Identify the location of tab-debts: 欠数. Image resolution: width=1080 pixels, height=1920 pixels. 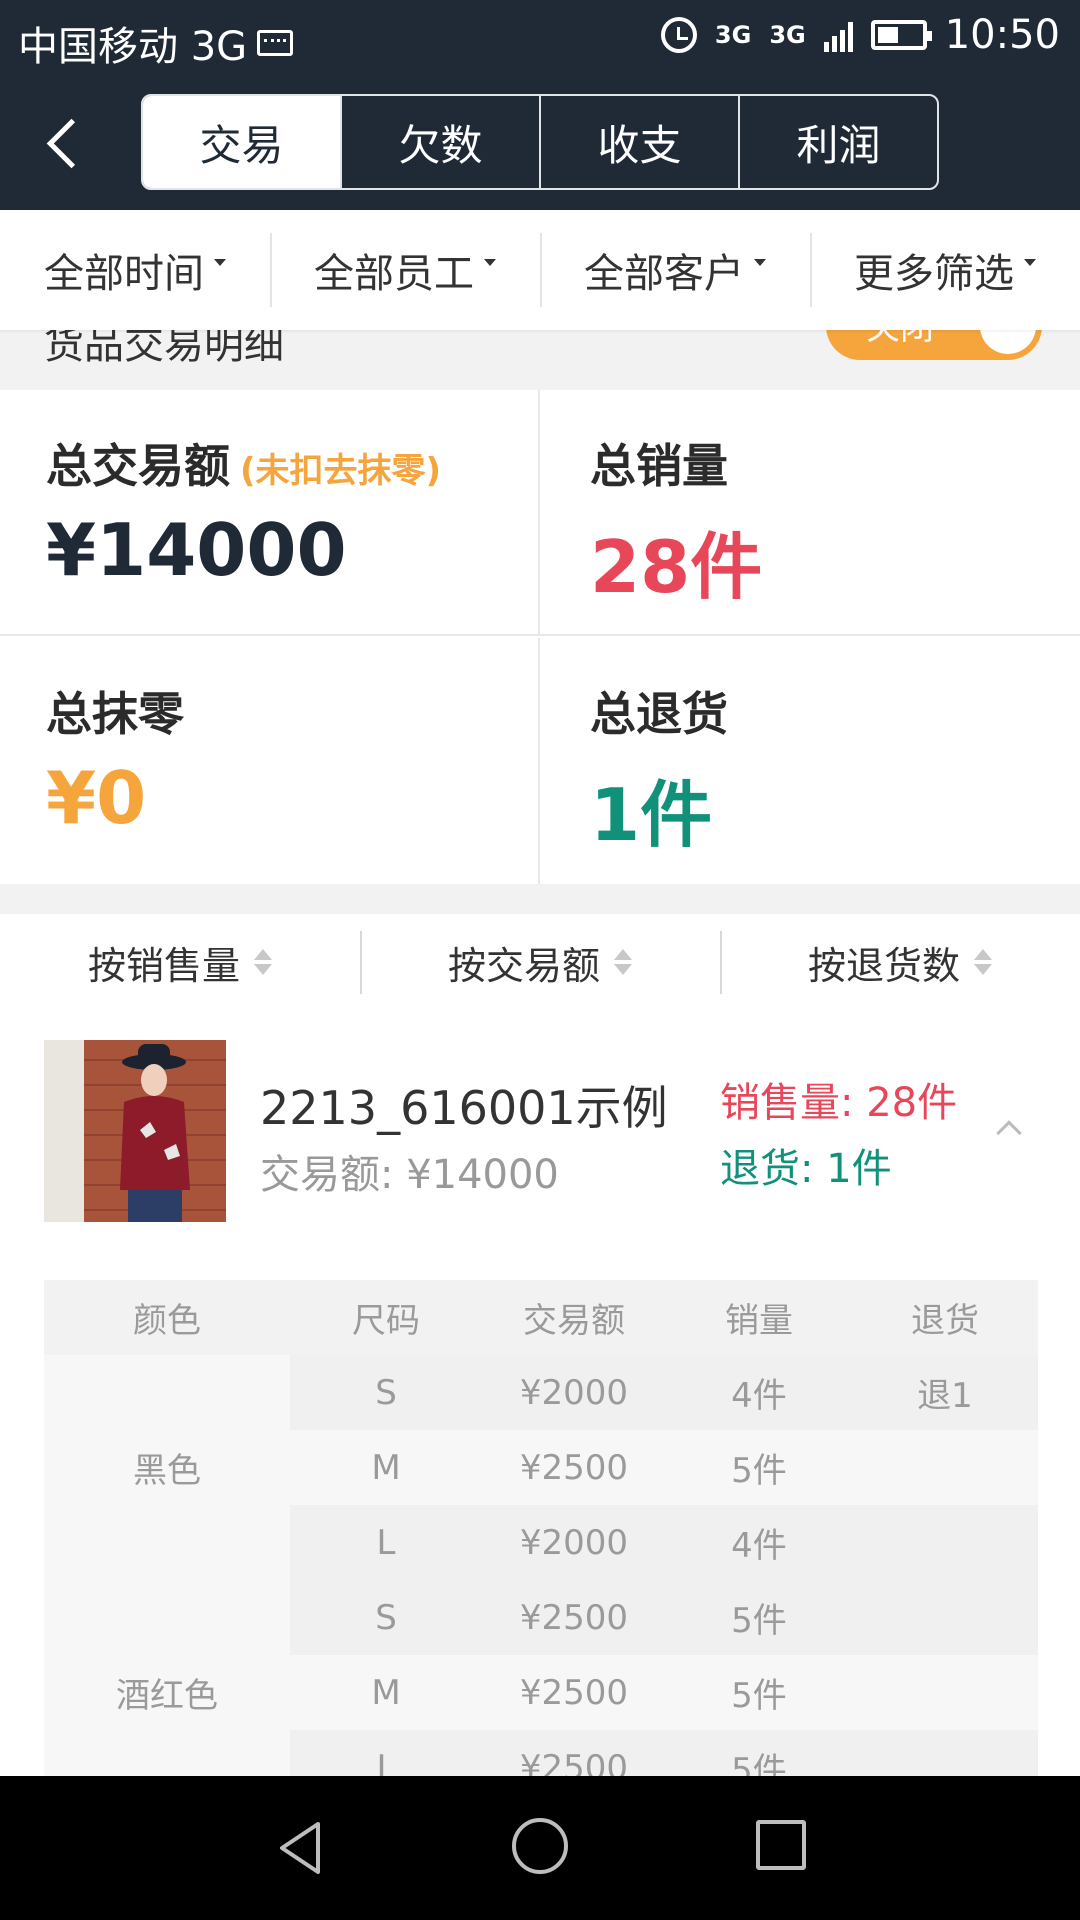
(439, 142).